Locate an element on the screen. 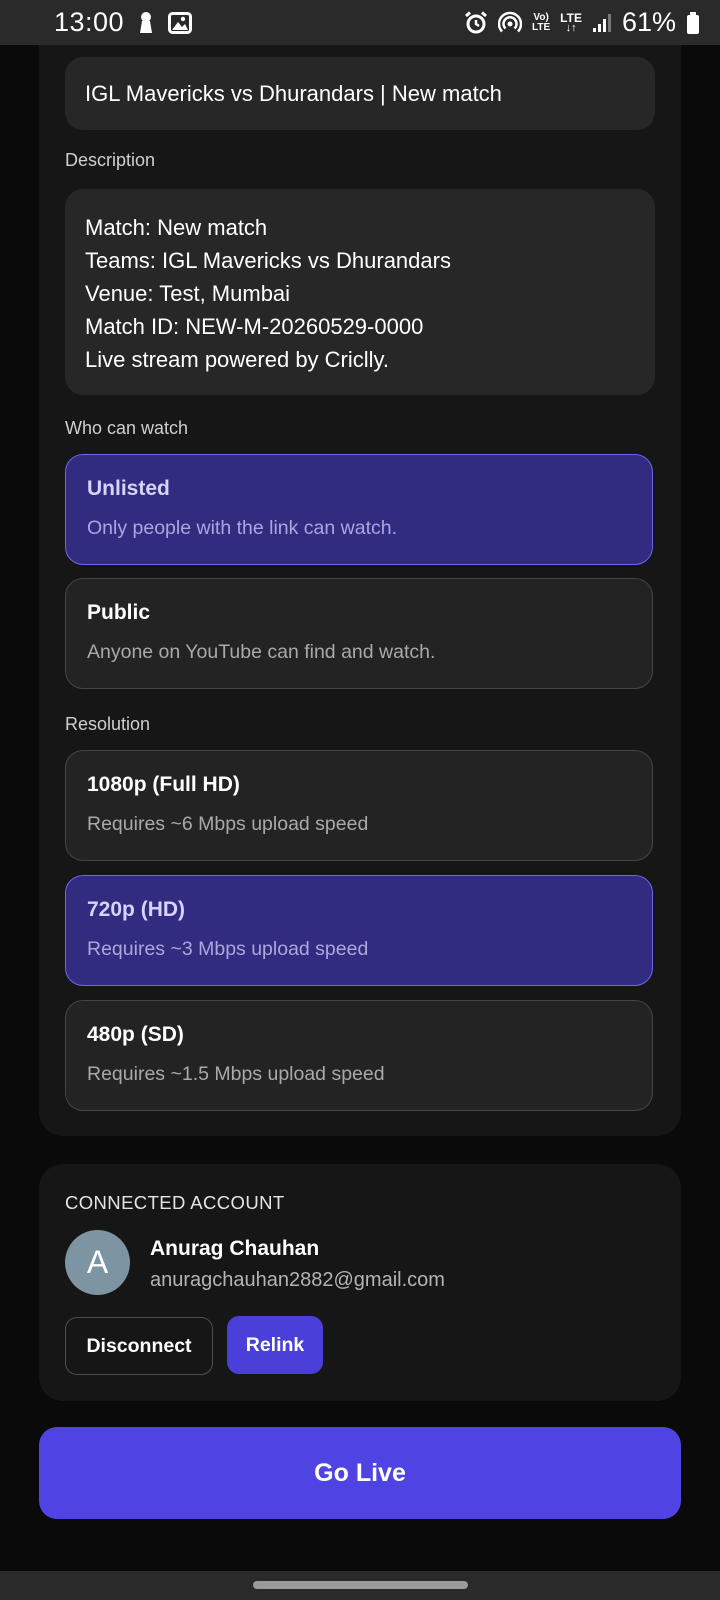 The image size is (720, 1600). option-title: Public is located at coordinates (119, 612).